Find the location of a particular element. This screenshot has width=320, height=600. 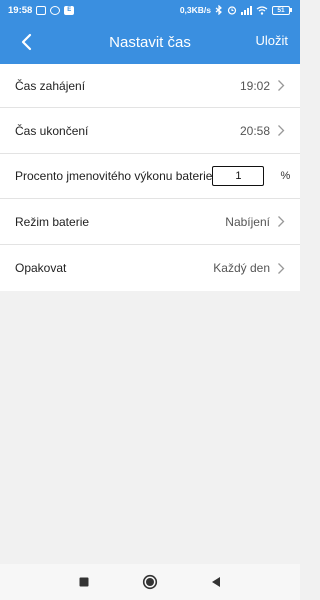

system-navigation-bar is located at coordinates (150, 582).